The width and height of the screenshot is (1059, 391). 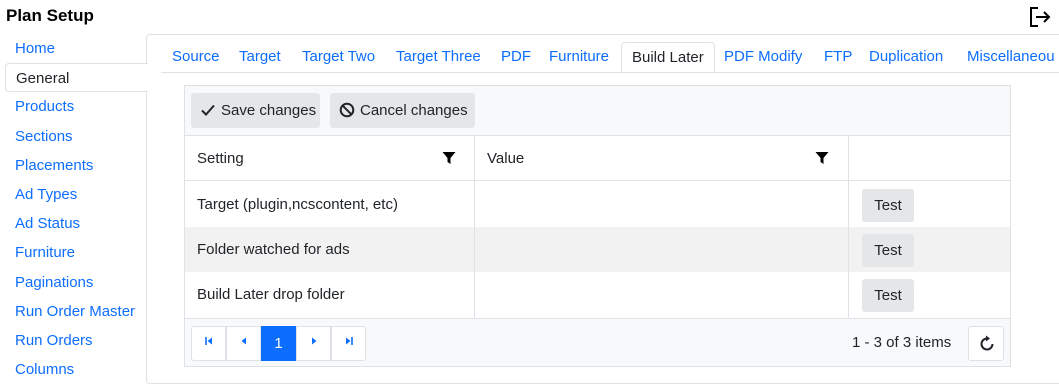 I want to click on sidebar-item-placements: Placements, so click(x=76, y=165).